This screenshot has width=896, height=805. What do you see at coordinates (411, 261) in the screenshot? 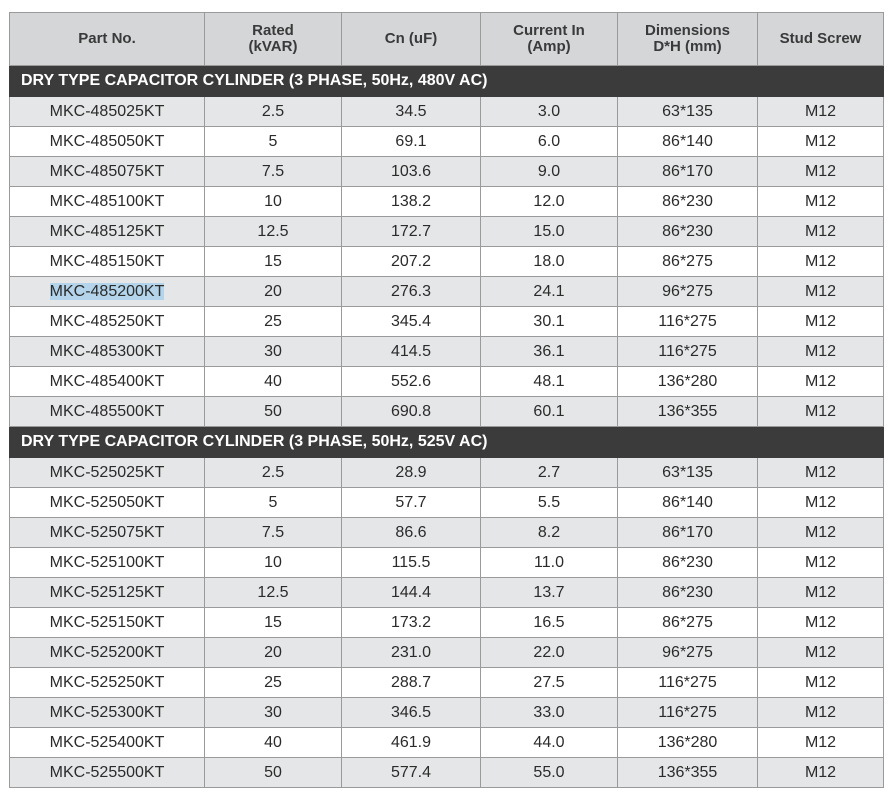
I see `cell-cn: 207.2` at bounding box center [411, 261].